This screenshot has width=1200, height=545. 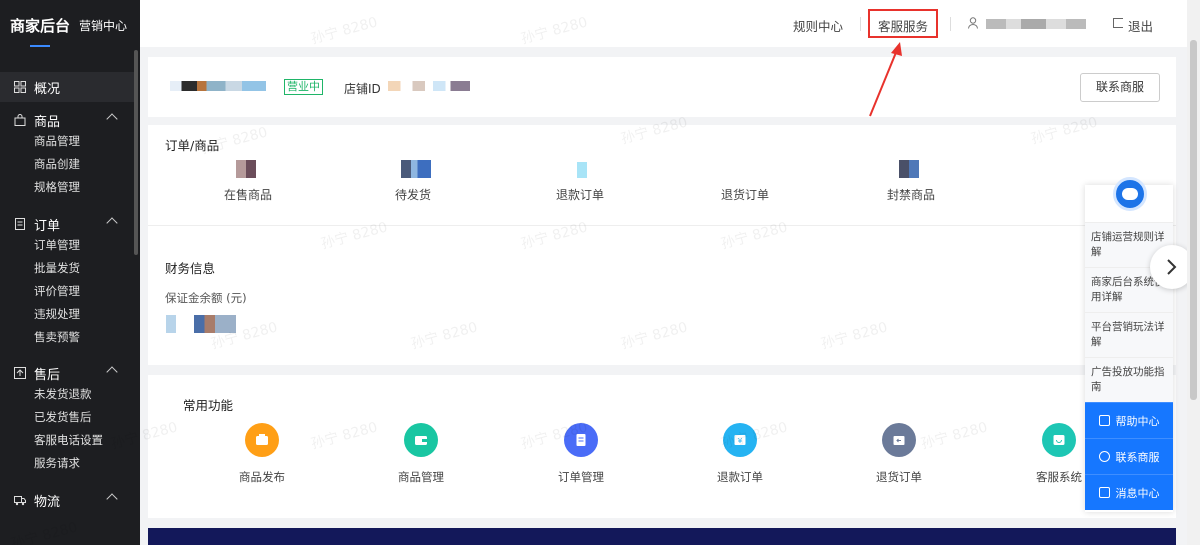 I want to click on return-icon, so click(x=899, y=440).